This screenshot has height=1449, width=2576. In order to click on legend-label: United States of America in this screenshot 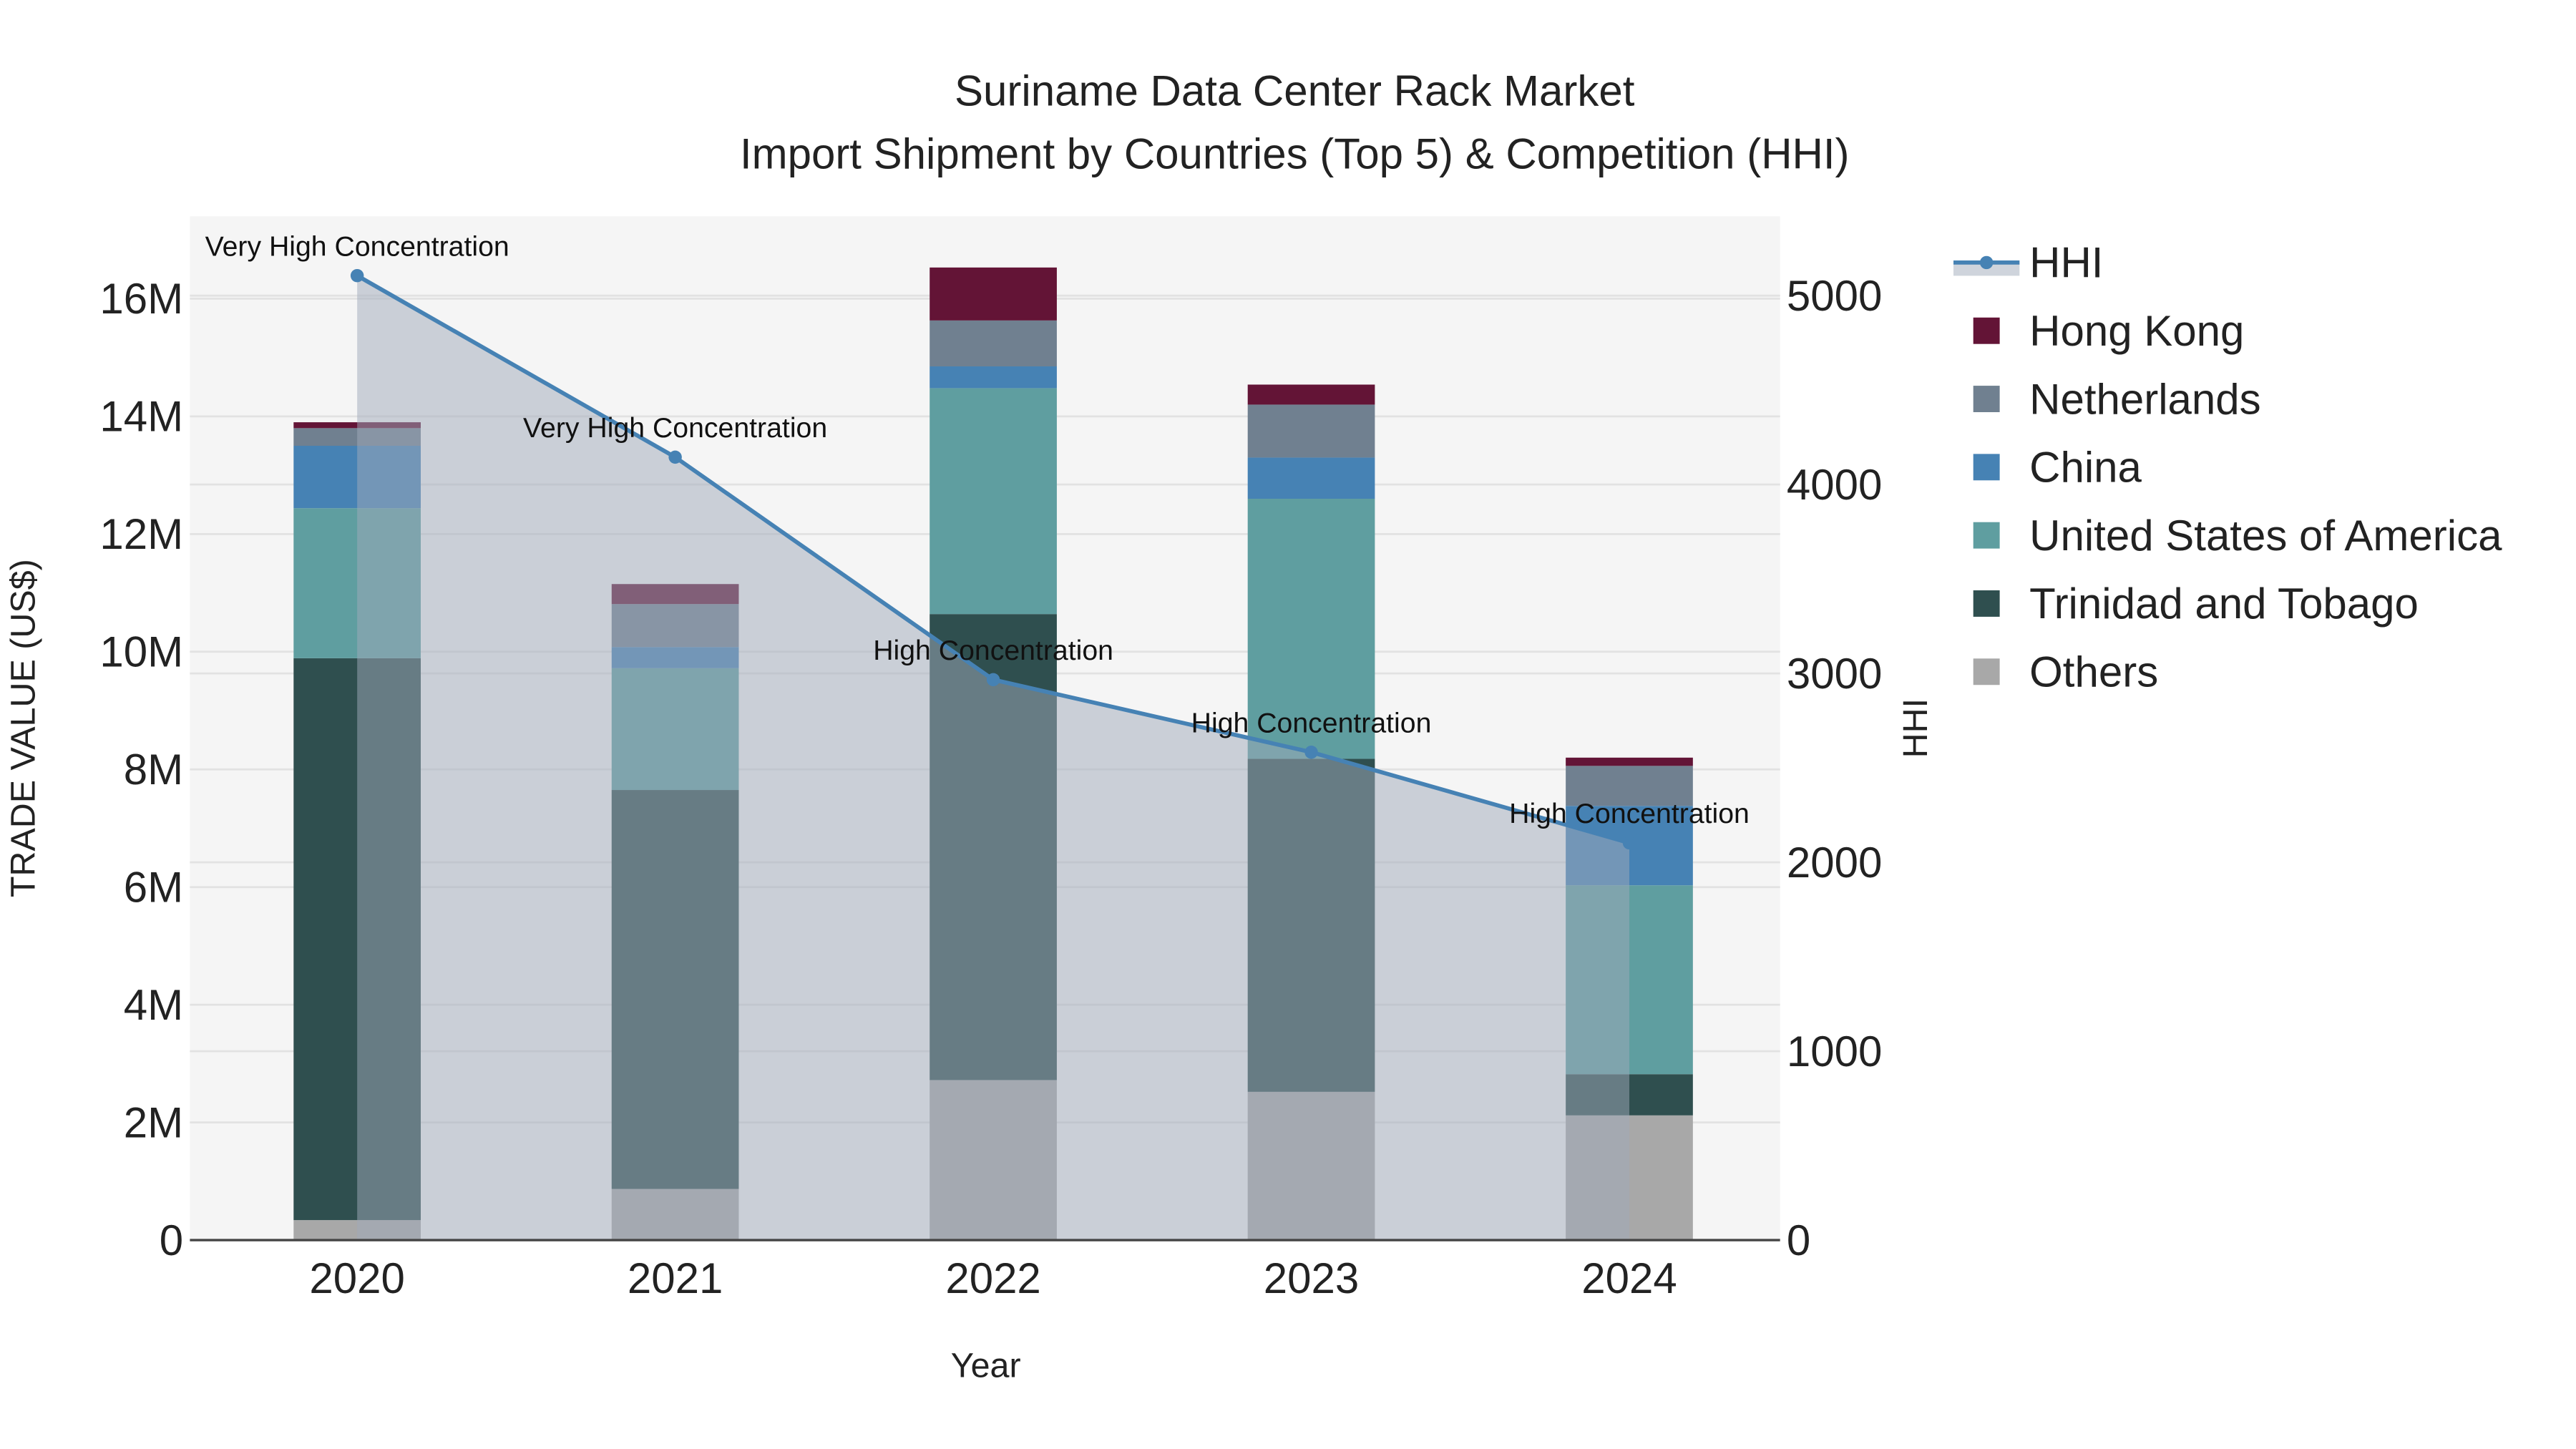, I will do `click(2265, 536)`.